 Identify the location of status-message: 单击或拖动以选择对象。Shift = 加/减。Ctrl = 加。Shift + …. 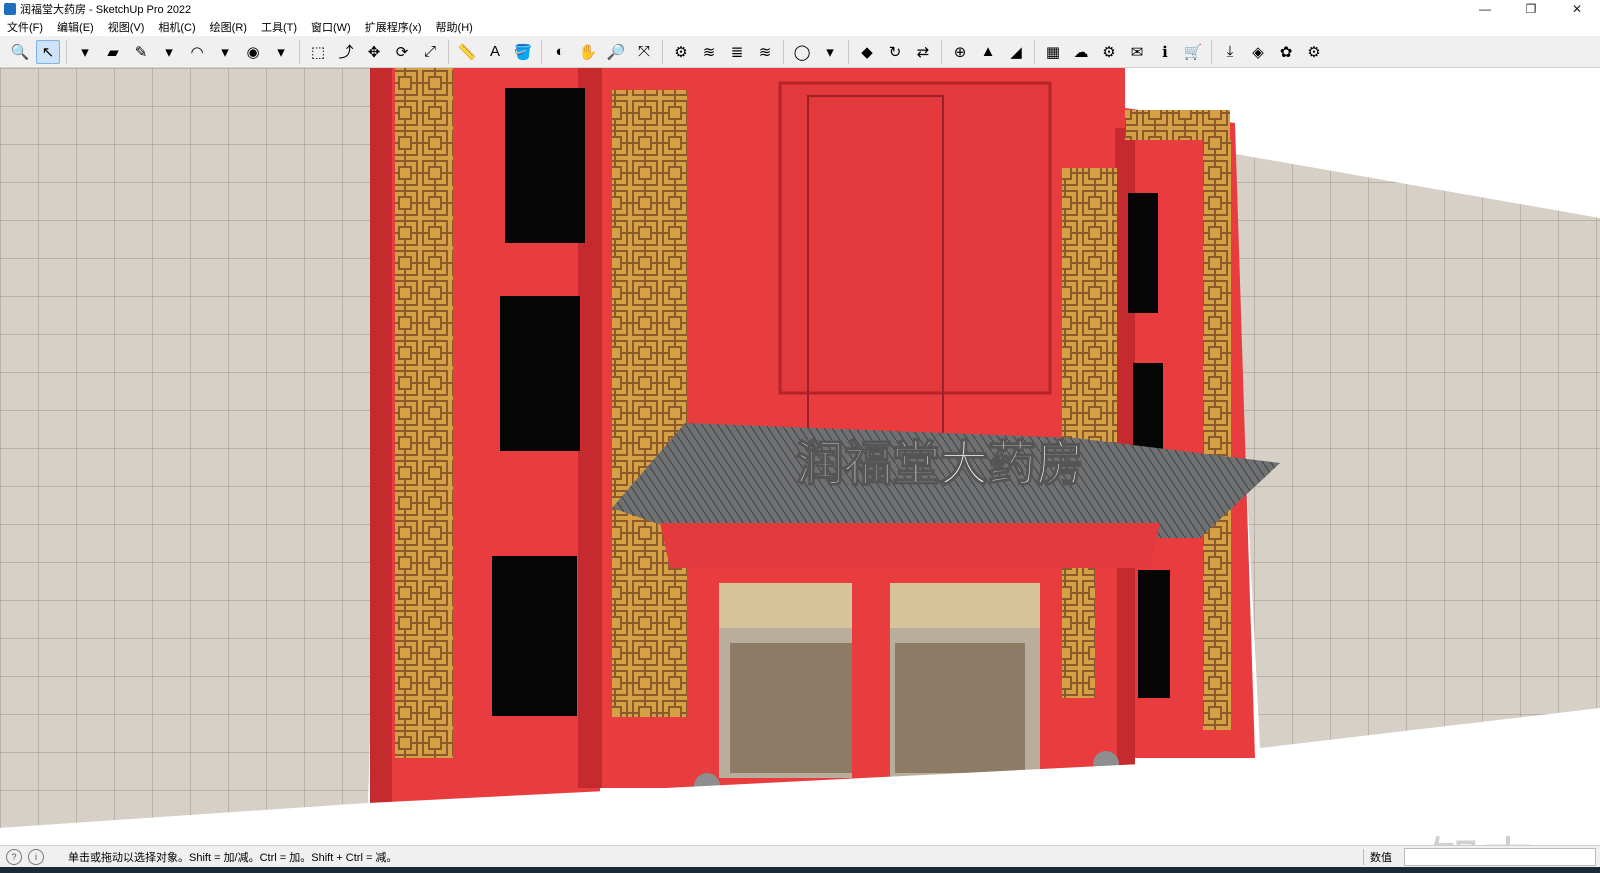
(233, 858).